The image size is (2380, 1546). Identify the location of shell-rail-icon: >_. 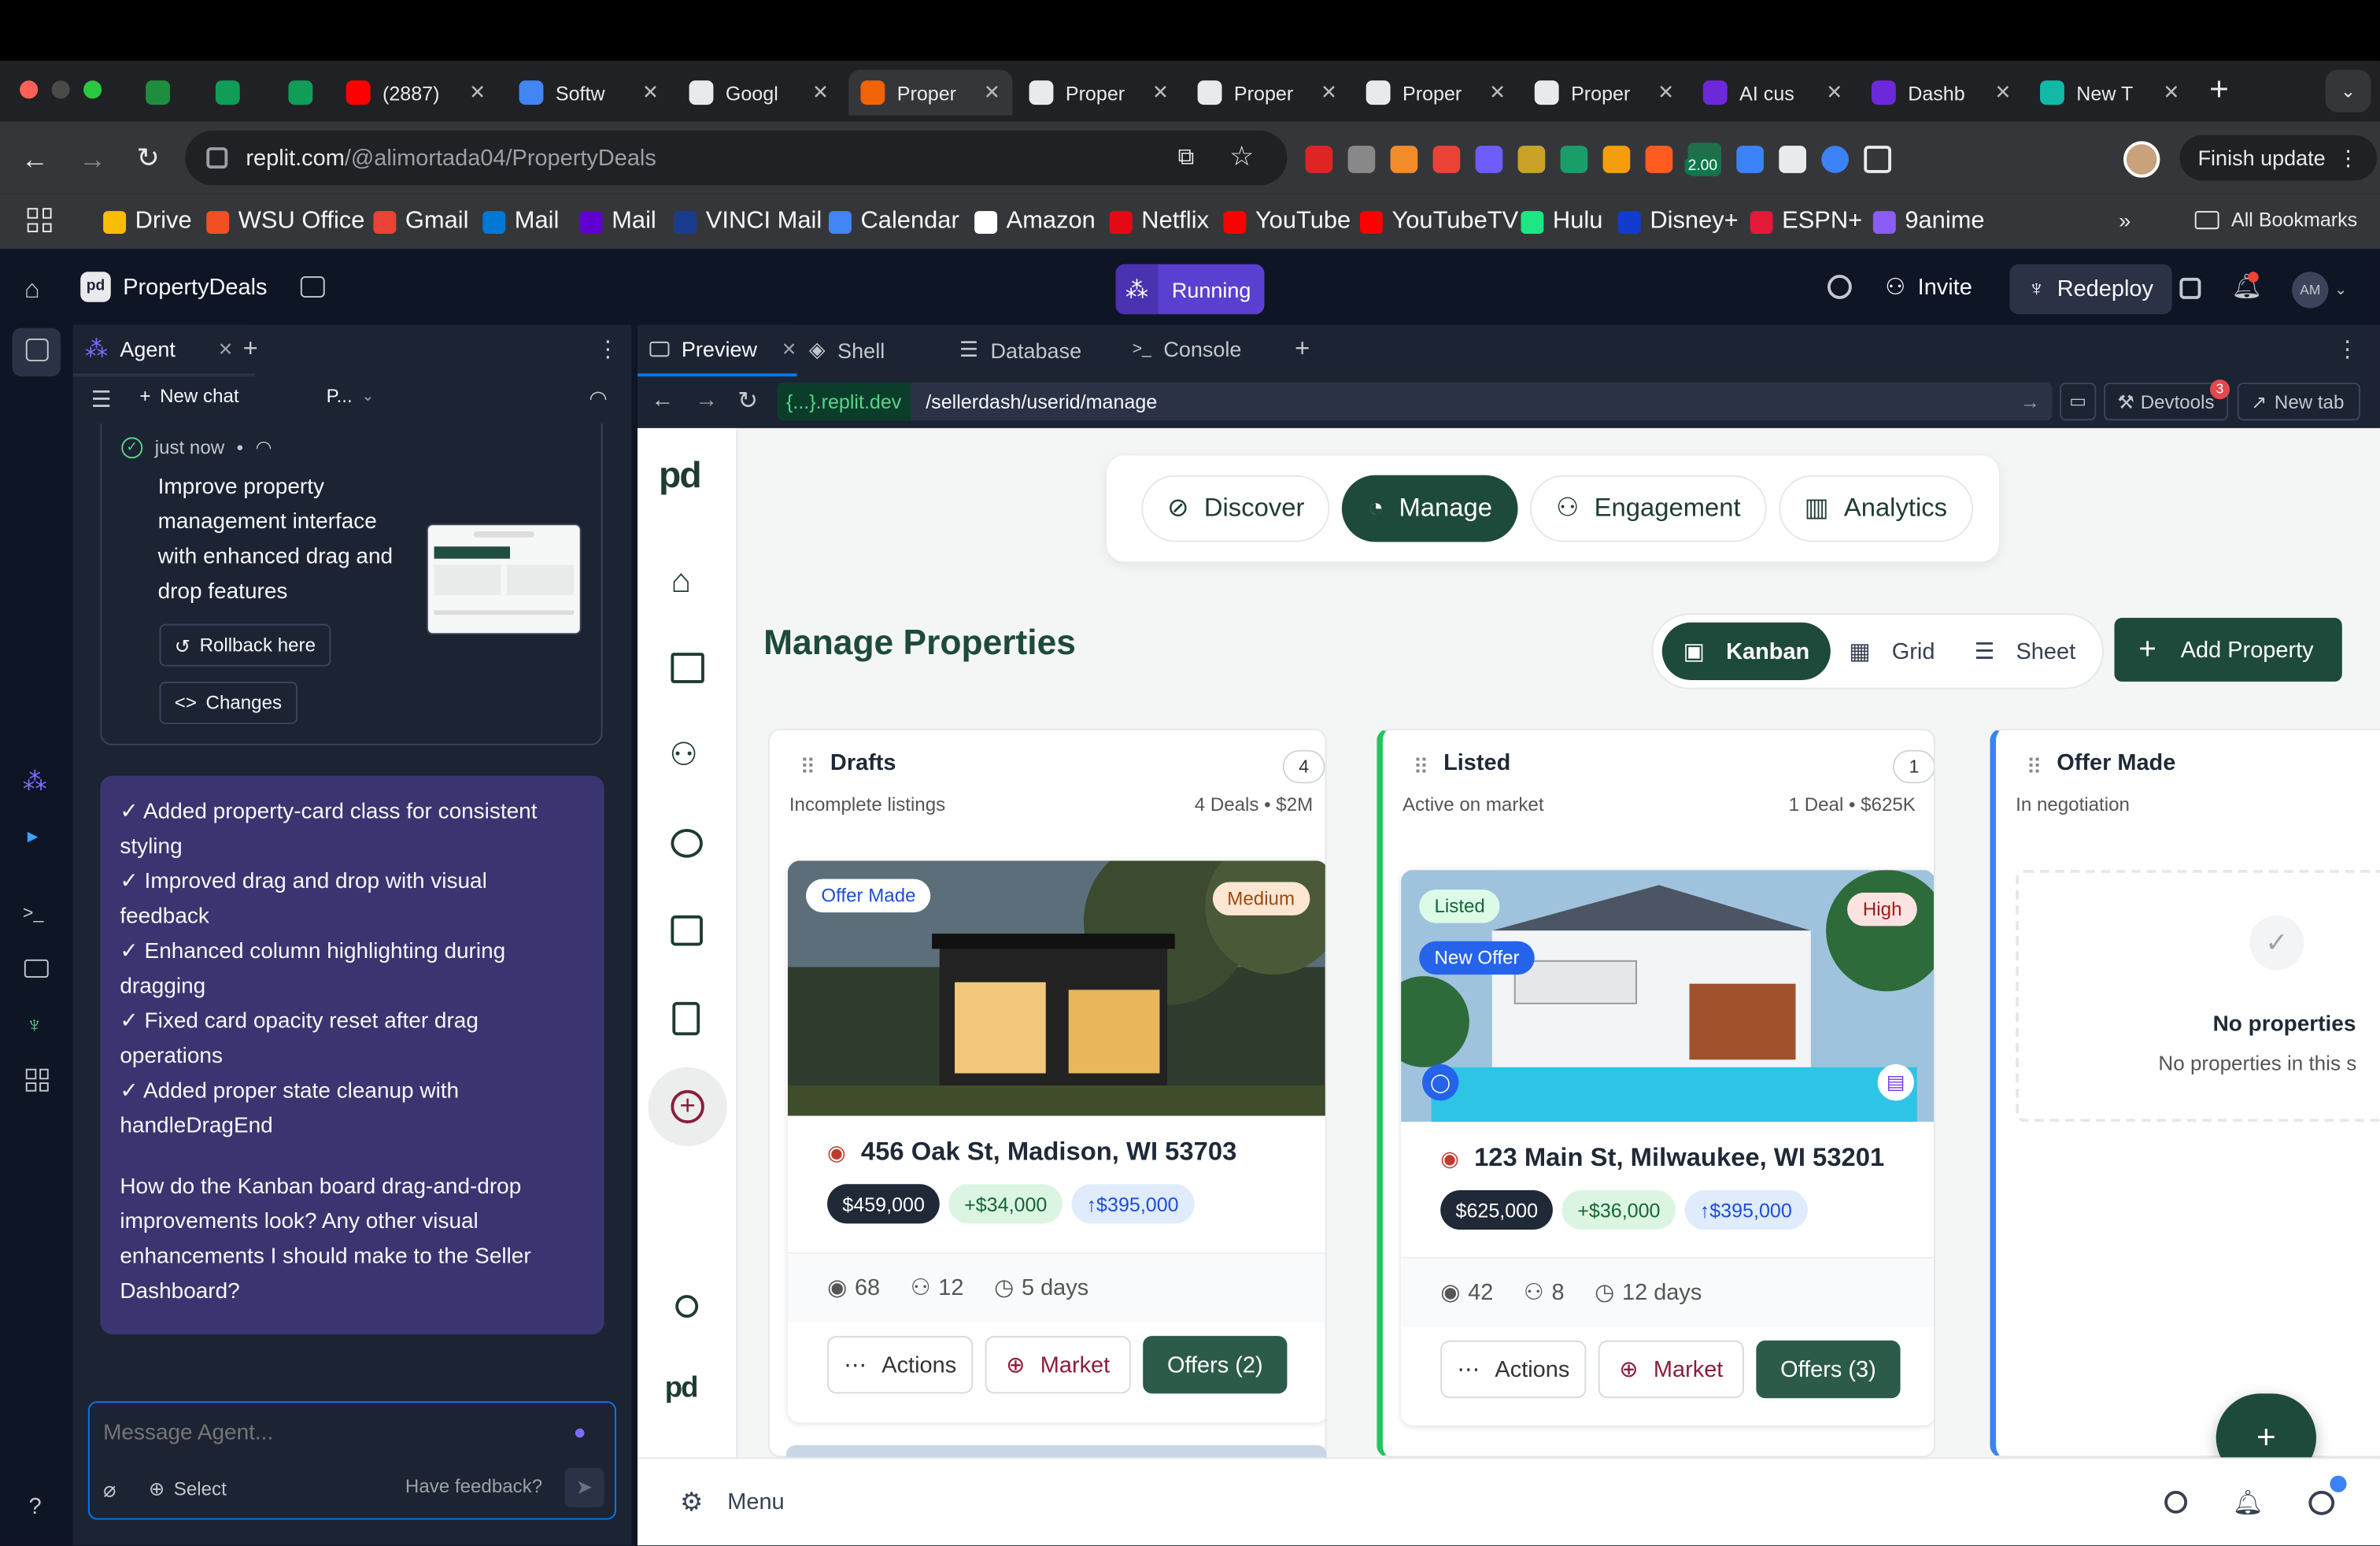
(33, 912).